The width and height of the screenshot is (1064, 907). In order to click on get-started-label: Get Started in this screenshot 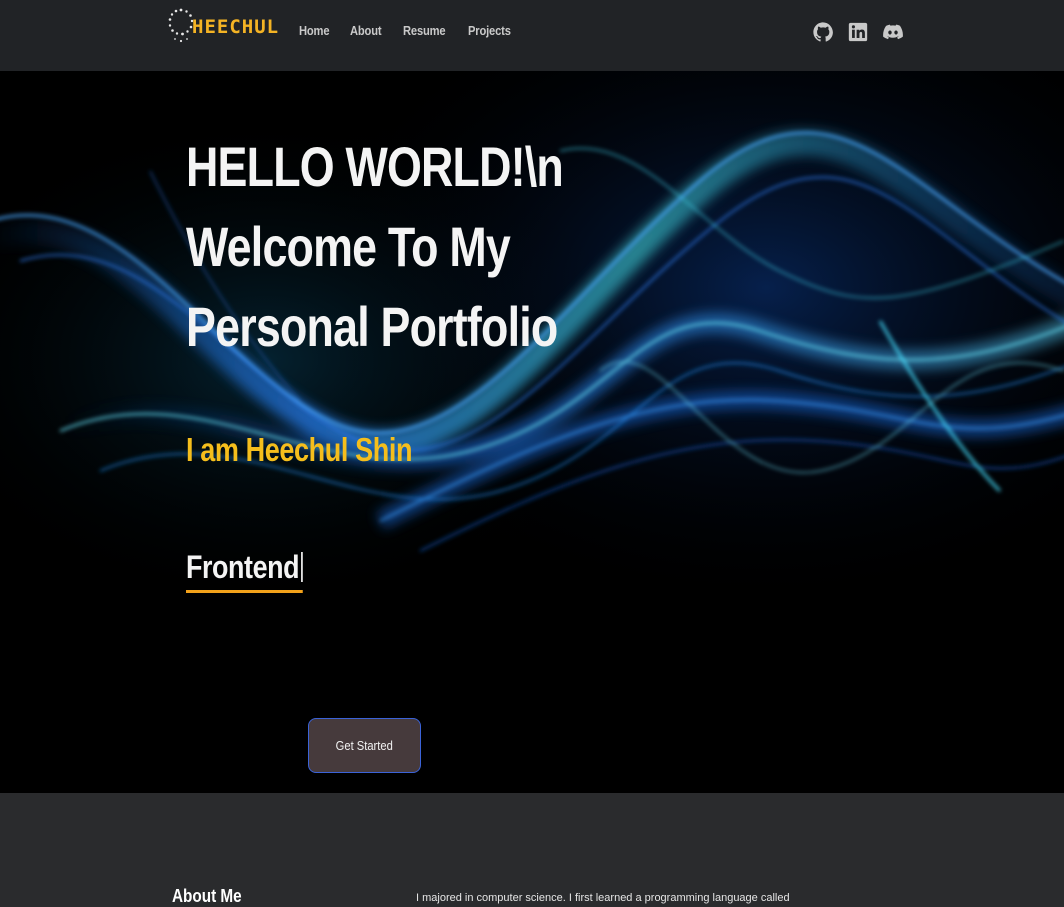, I will do `click(364, 745)`.